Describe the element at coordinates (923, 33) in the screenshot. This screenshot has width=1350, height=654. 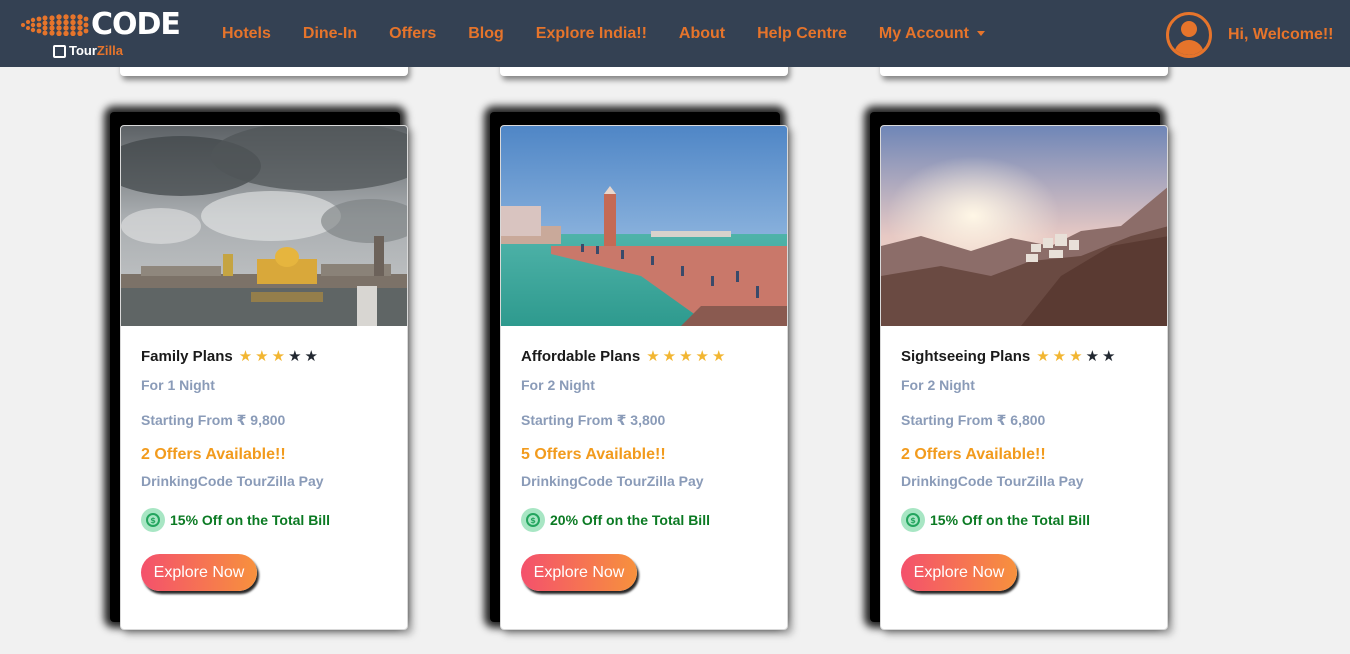
I see `my-account-label: My Account` at that location.